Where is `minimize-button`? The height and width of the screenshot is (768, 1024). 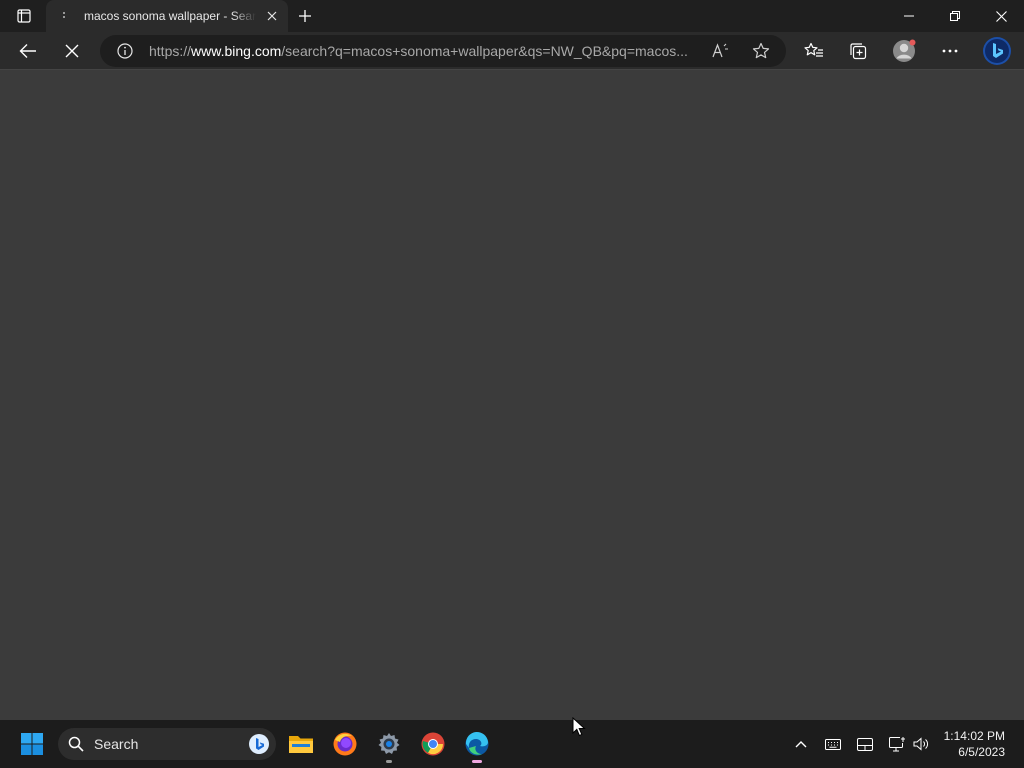 minimize-button is located at coordinates (909, 16).